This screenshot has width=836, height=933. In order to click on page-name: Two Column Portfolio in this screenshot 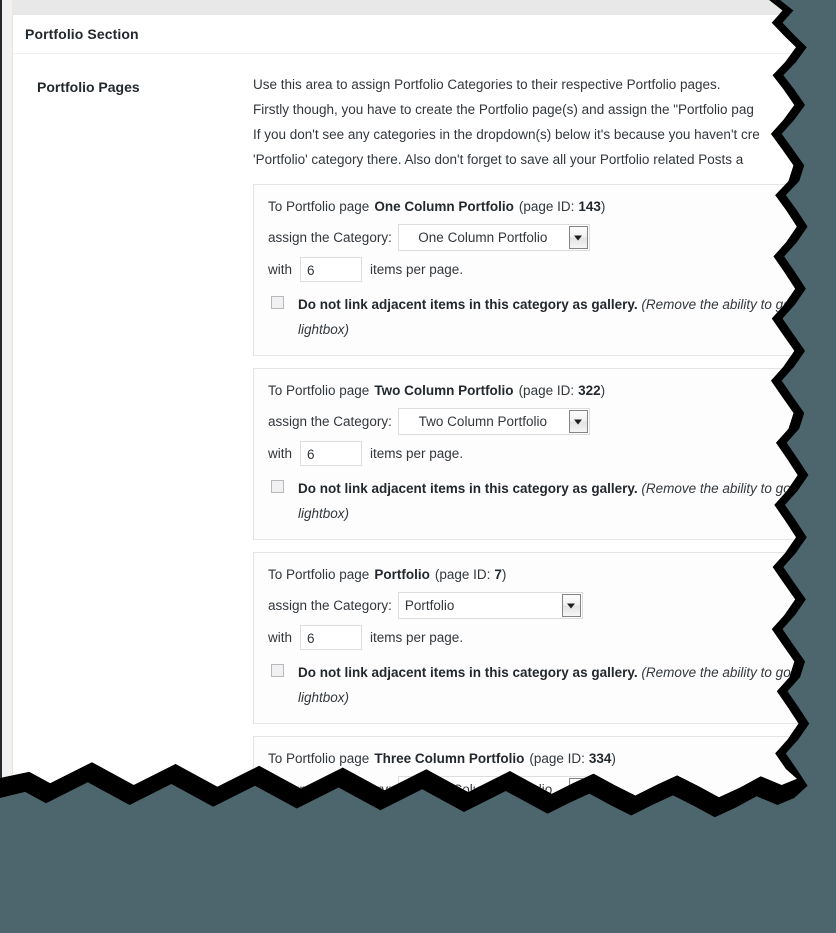, I will do `click(444, 390)`.